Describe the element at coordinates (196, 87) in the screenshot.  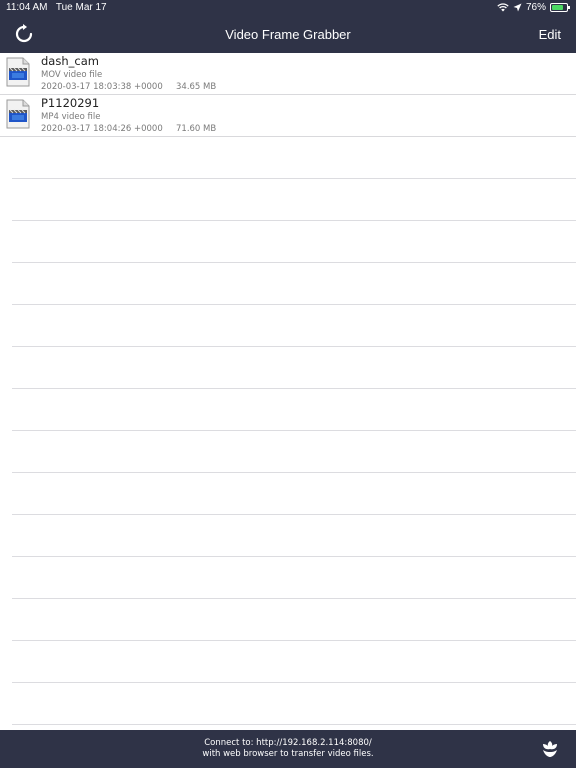
I see `file-size: 34.65 MB` at that location.